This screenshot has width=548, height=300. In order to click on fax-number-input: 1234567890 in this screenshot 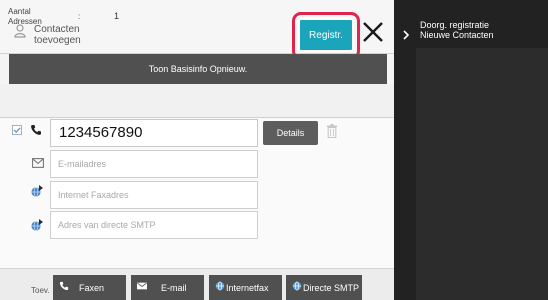, I will do `click(154, 133)`.